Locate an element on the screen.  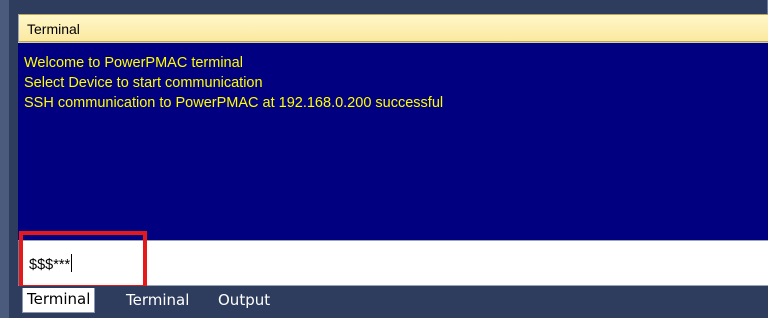
output-line: Select Device to start communication is located at coordinates (143, 83).